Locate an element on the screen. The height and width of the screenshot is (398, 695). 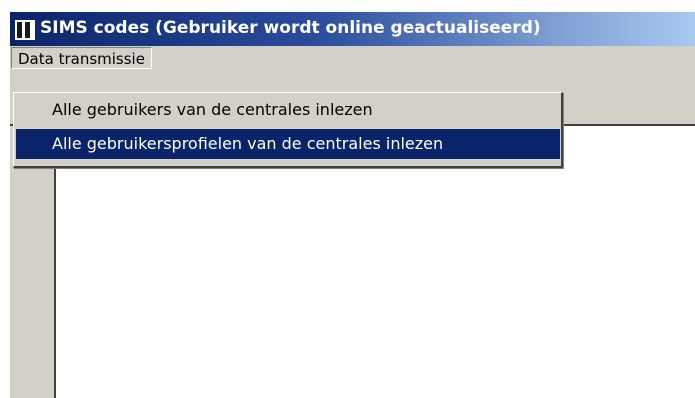
app-icon is located at coordinates (25, 30).